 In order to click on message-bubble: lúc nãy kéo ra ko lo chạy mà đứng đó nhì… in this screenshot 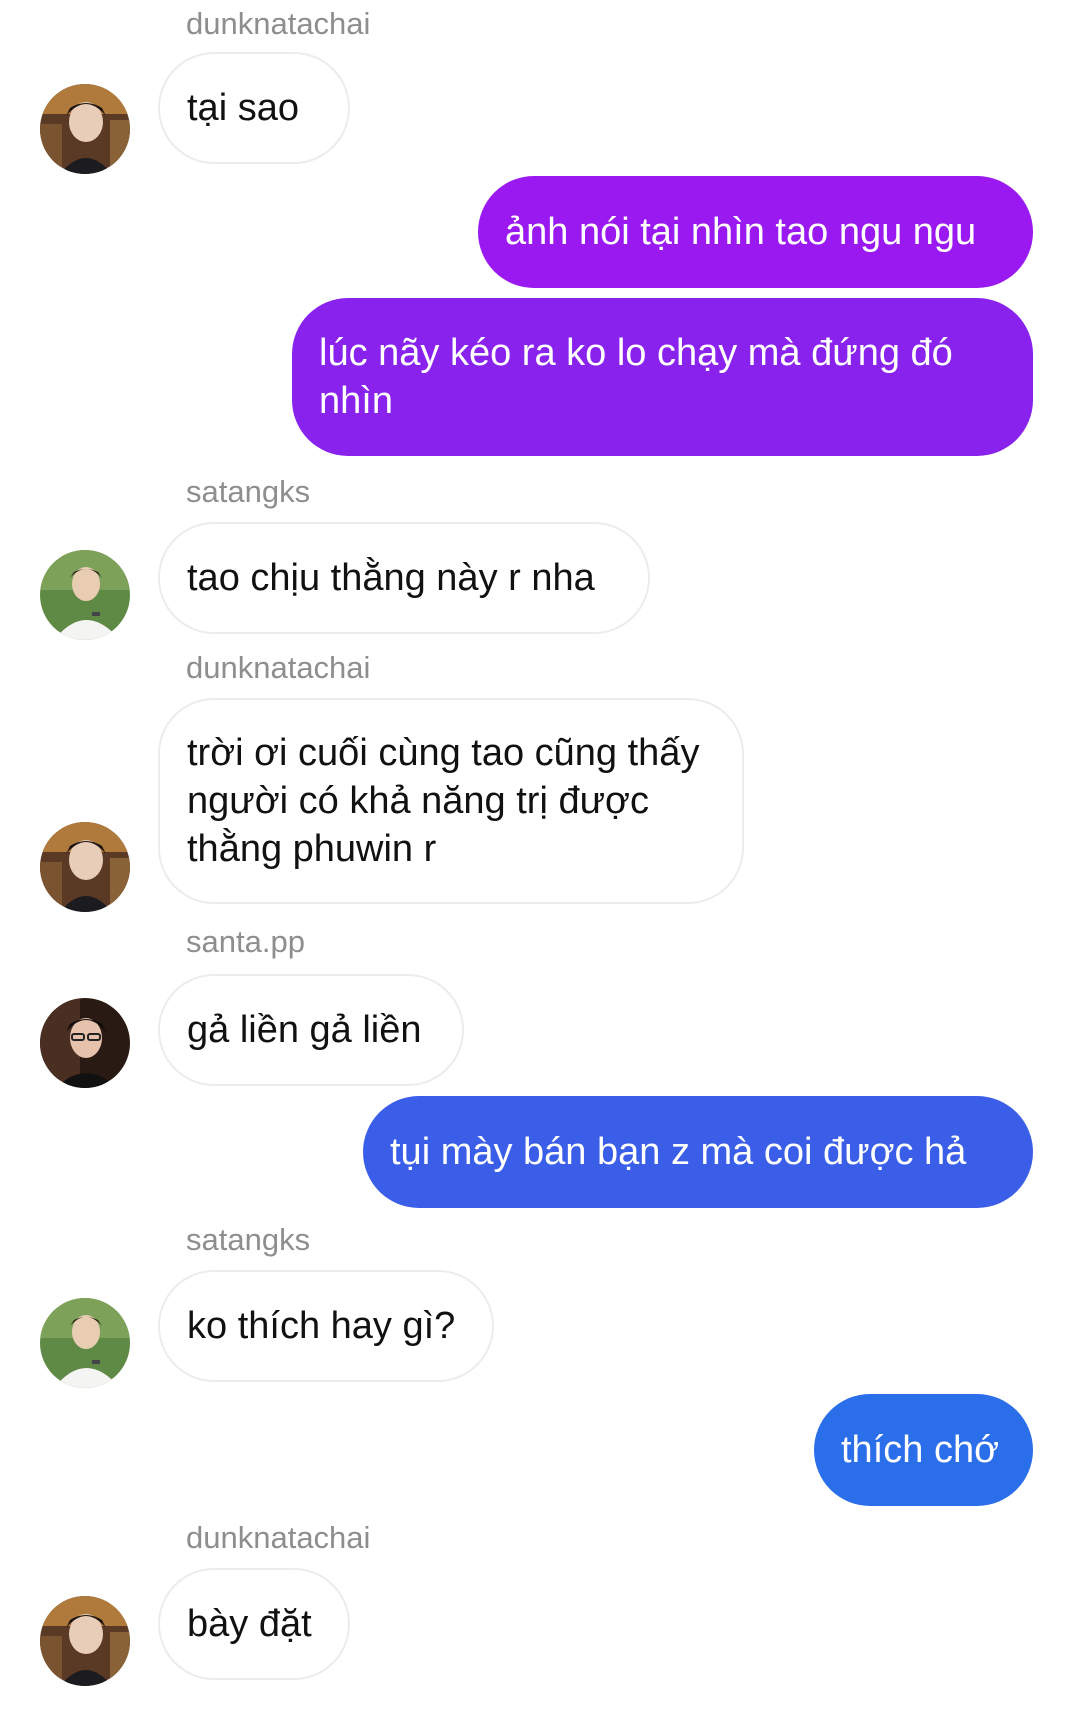, I will do `click(662, 377)`.